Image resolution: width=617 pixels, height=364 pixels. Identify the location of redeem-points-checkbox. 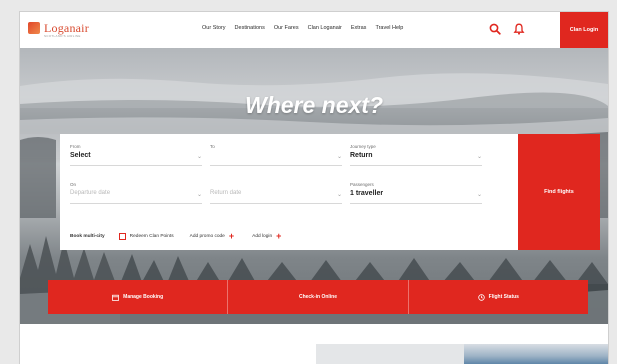
(122, 236).